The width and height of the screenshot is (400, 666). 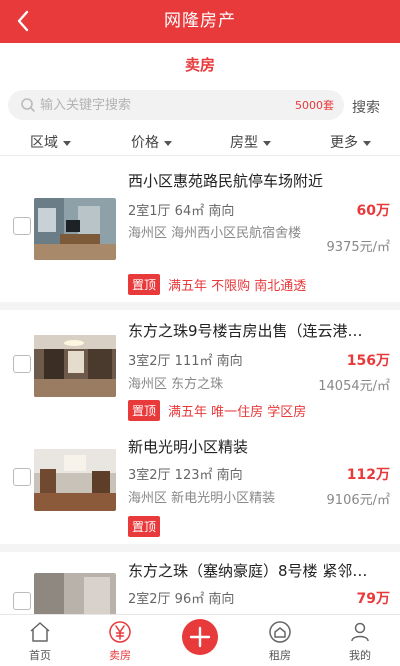 I want to click on filter-price: 价格, so click(x=151, y=142).